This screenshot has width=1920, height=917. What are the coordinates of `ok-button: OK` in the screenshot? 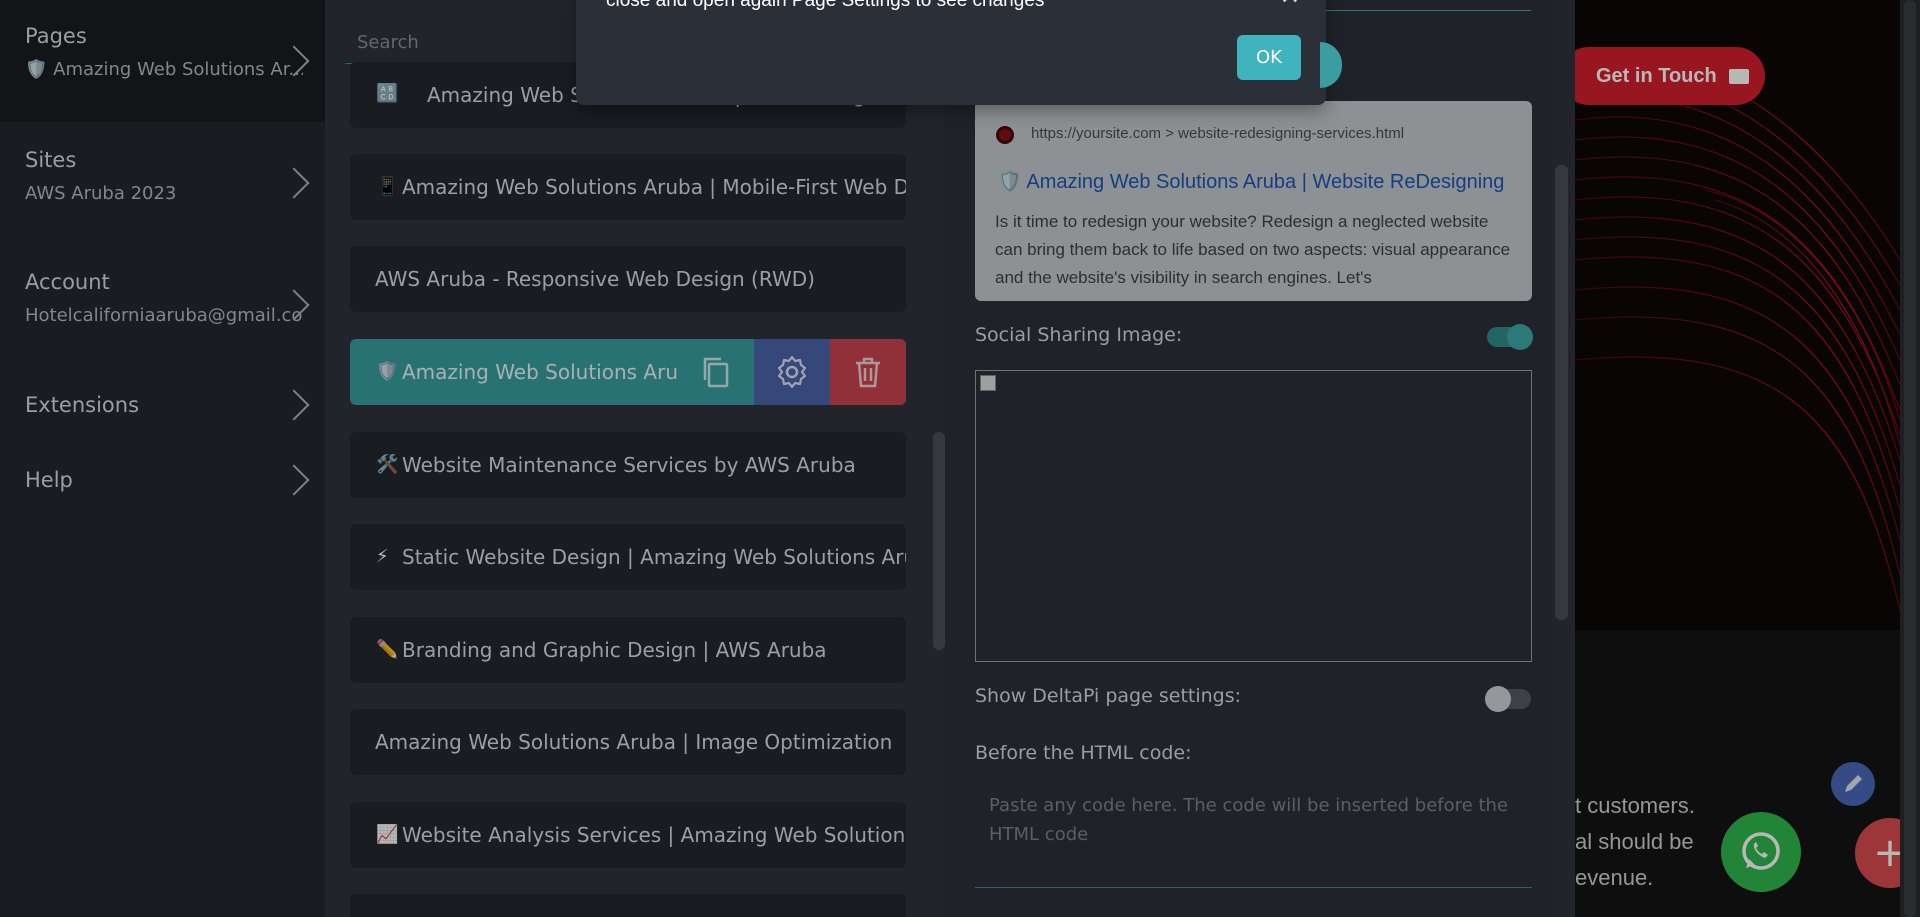 It's located at (1269, 57).